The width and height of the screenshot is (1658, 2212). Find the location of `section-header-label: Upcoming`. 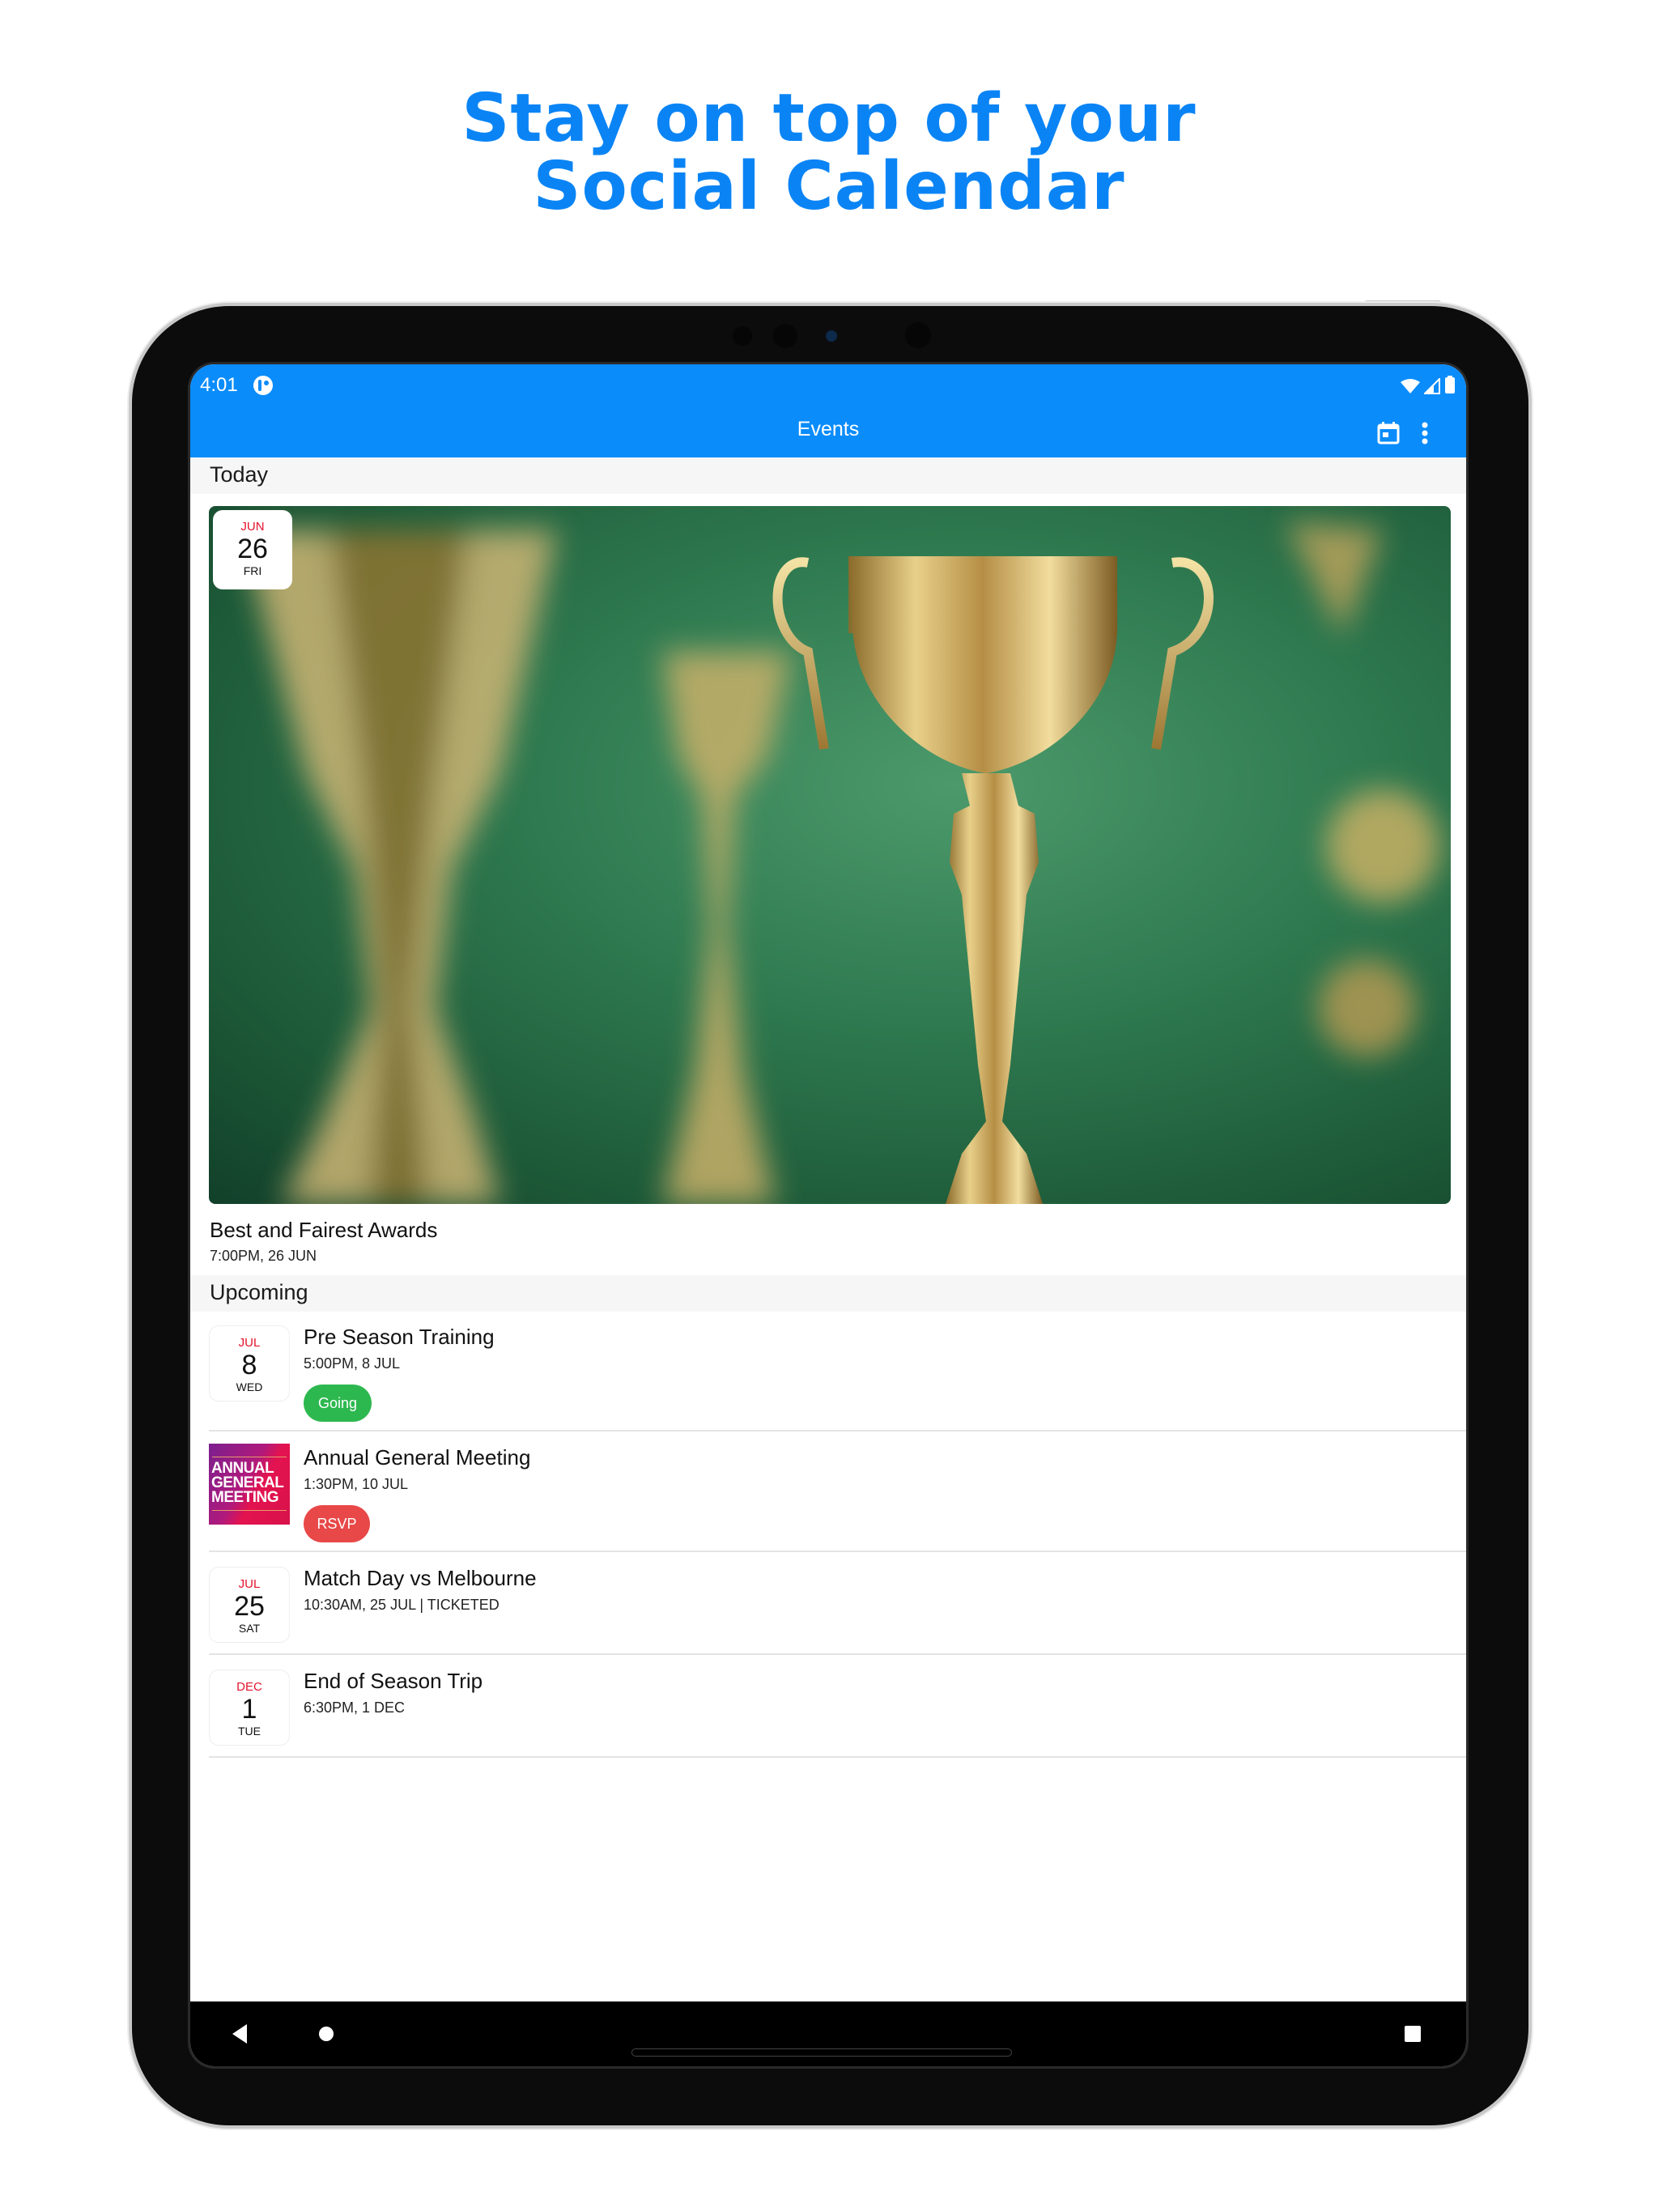

section-header-label: Upcoming is located at coordinates (259, 1292).